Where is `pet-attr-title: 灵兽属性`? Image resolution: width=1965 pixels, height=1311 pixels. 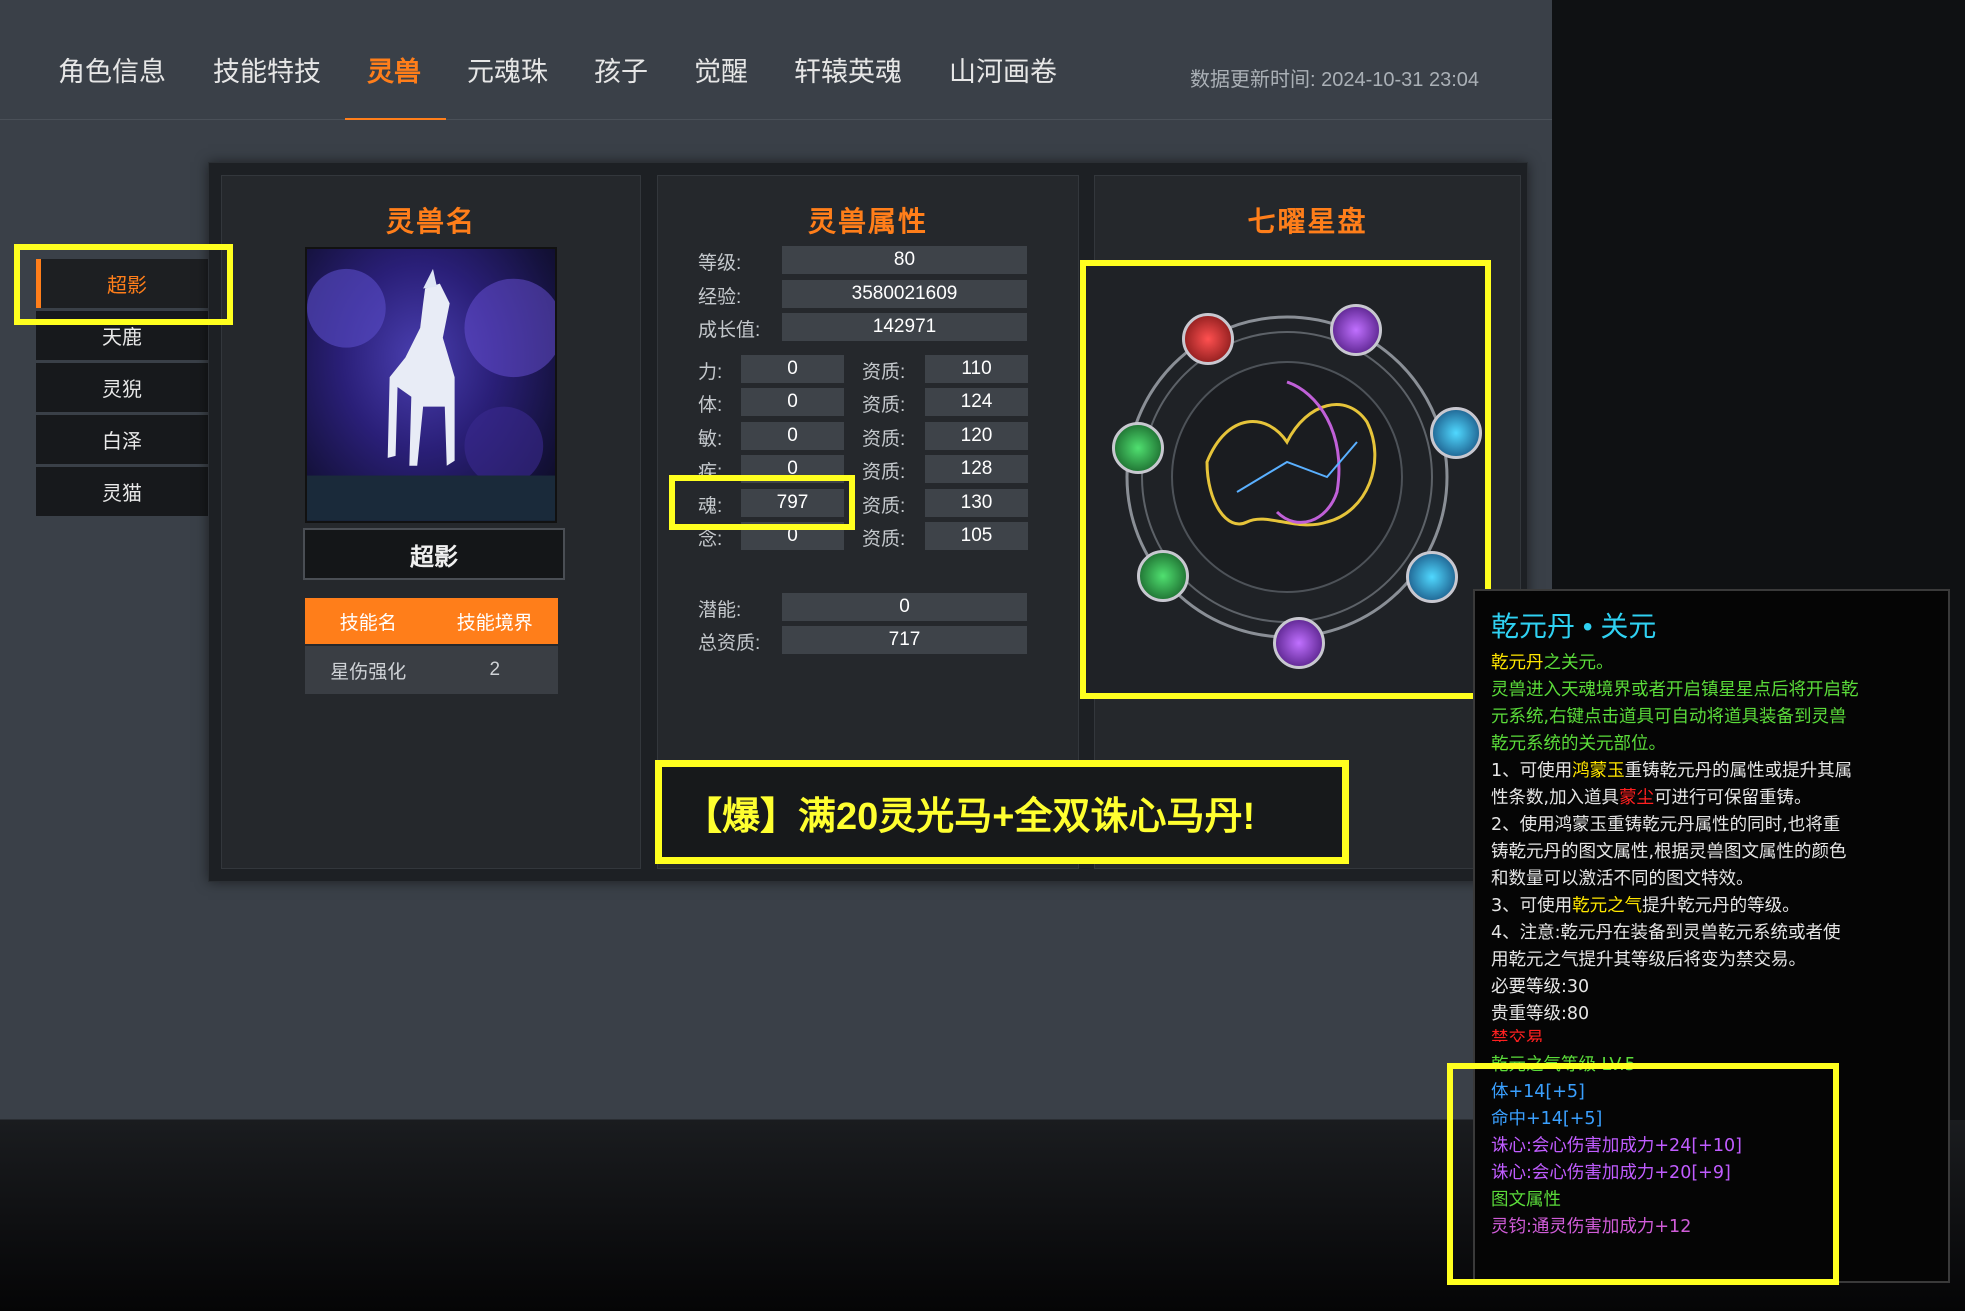 pet-attr-title: 灵兽属性 is located at coordinates (867, 221).